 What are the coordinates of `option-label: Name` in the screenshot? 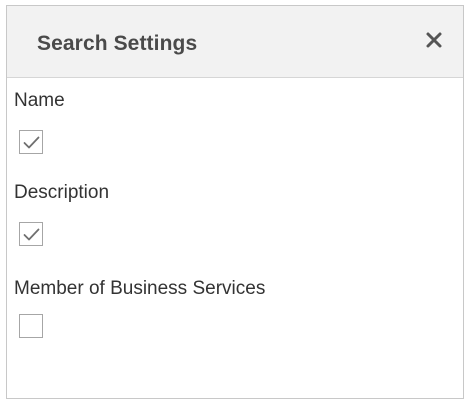 It's located at (39, 100).